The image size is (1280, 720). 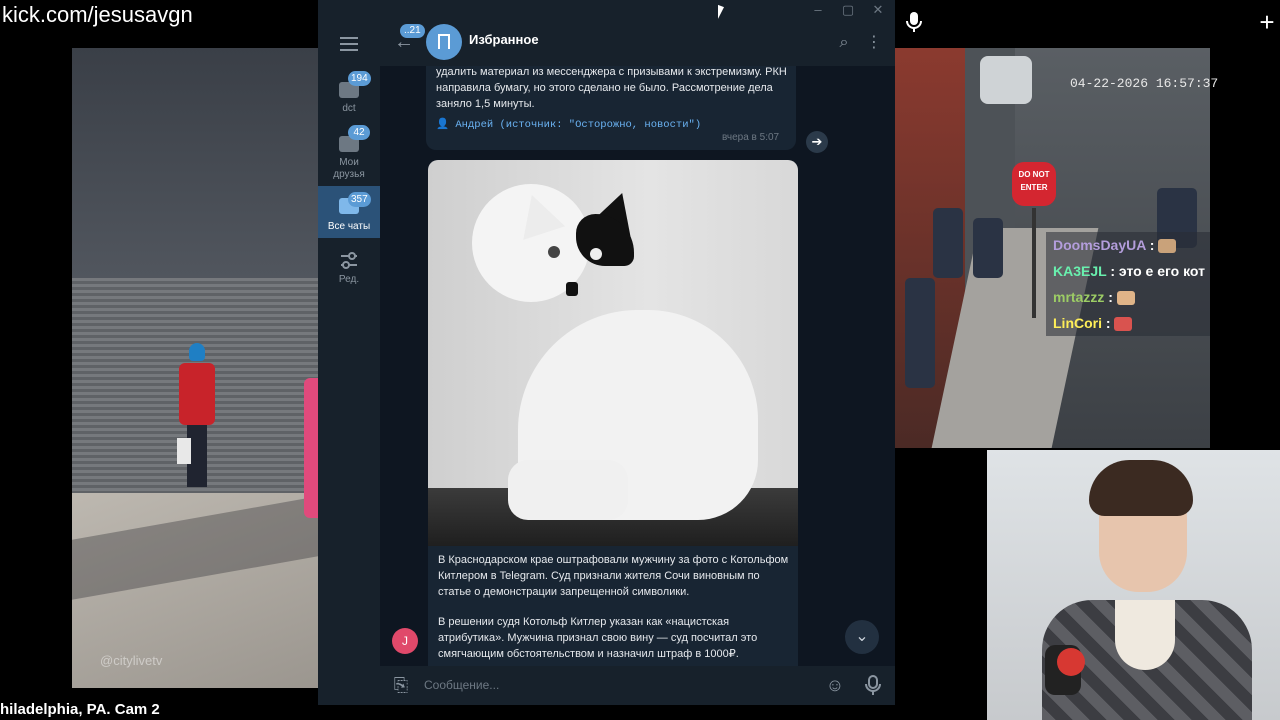 What do you see at coordinates (1099, 245) in the screenshot?
I see `chat-username: DoomsDayUA` at bounding box center [1099, 245].